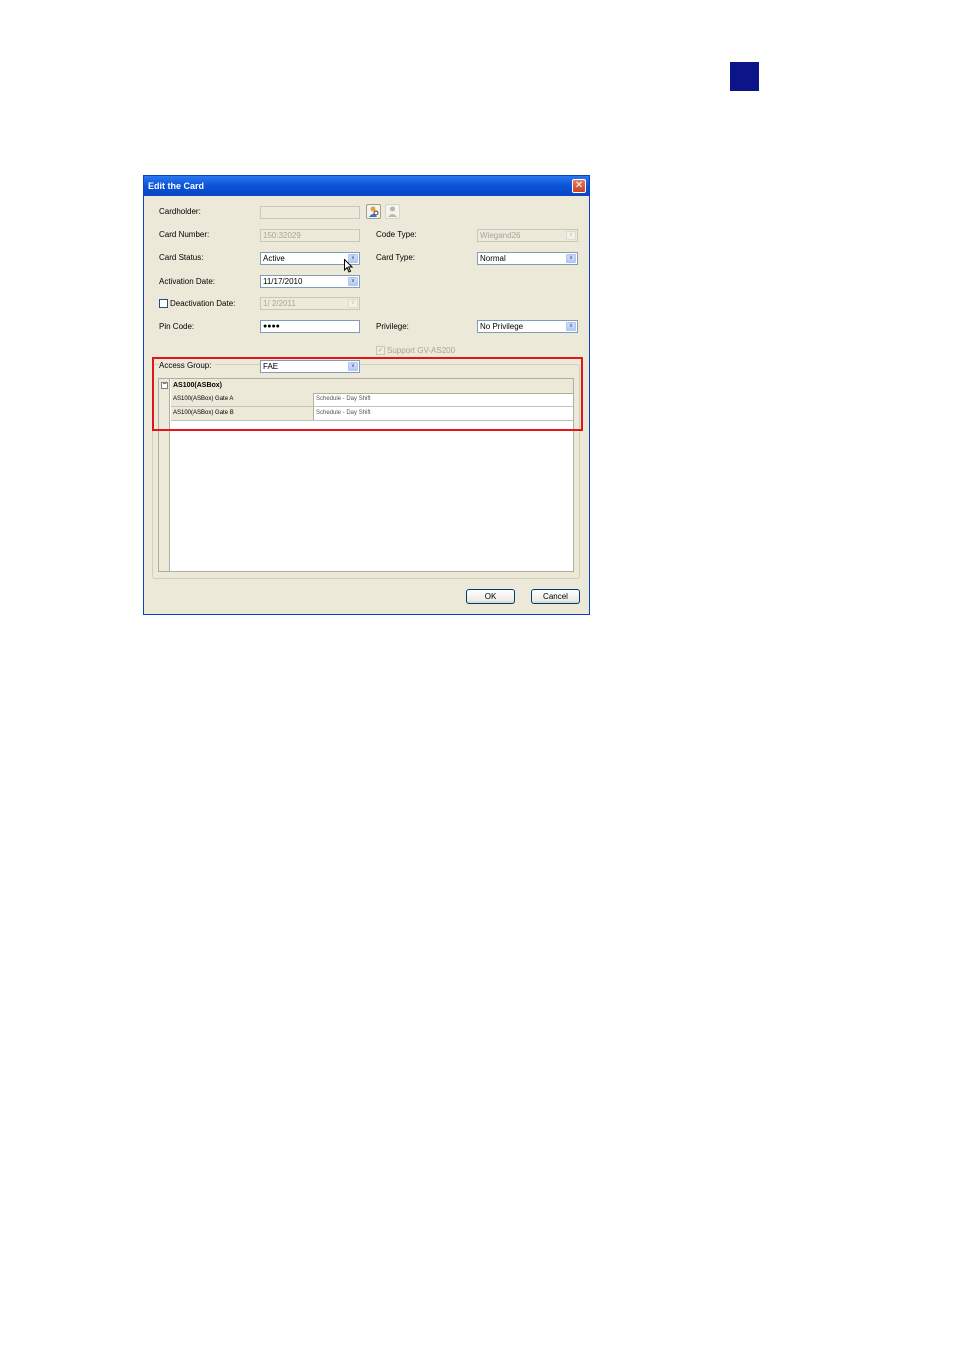 The image size is (954, 1350). I want to click on card-number-field: 150:32029, so click(310, 235).